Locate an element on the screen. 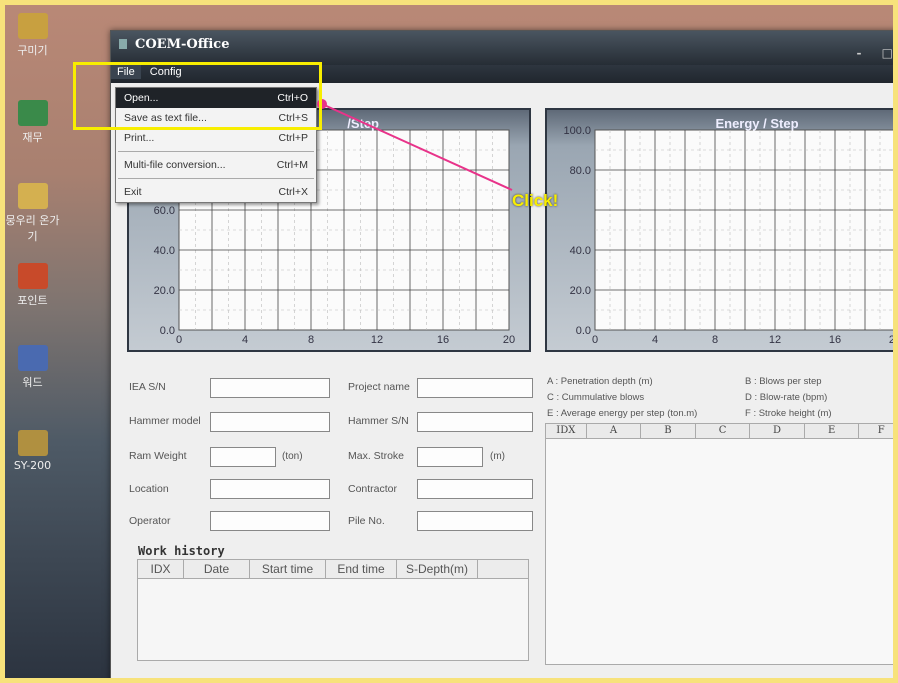  annotation-click-label: Click! is located at coordinates (535, 200).